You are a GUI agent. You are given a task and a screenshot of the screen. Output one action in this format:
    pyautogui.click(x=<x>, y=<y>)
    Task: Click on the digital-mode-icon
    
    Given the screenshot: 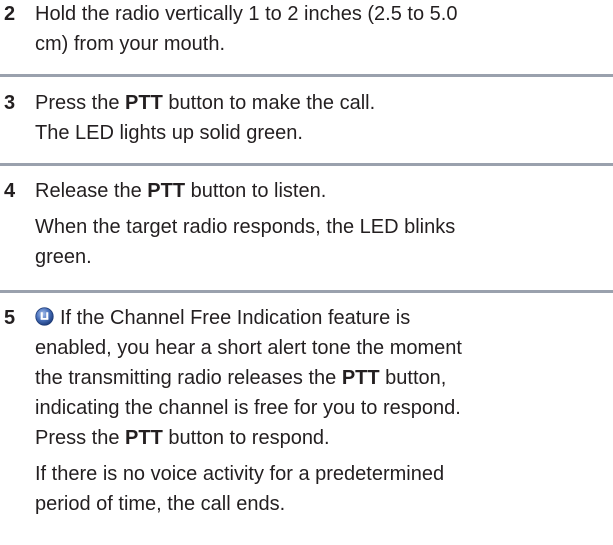 What is the action you would take?
    pyautogui.click(x=44, y=316)
    